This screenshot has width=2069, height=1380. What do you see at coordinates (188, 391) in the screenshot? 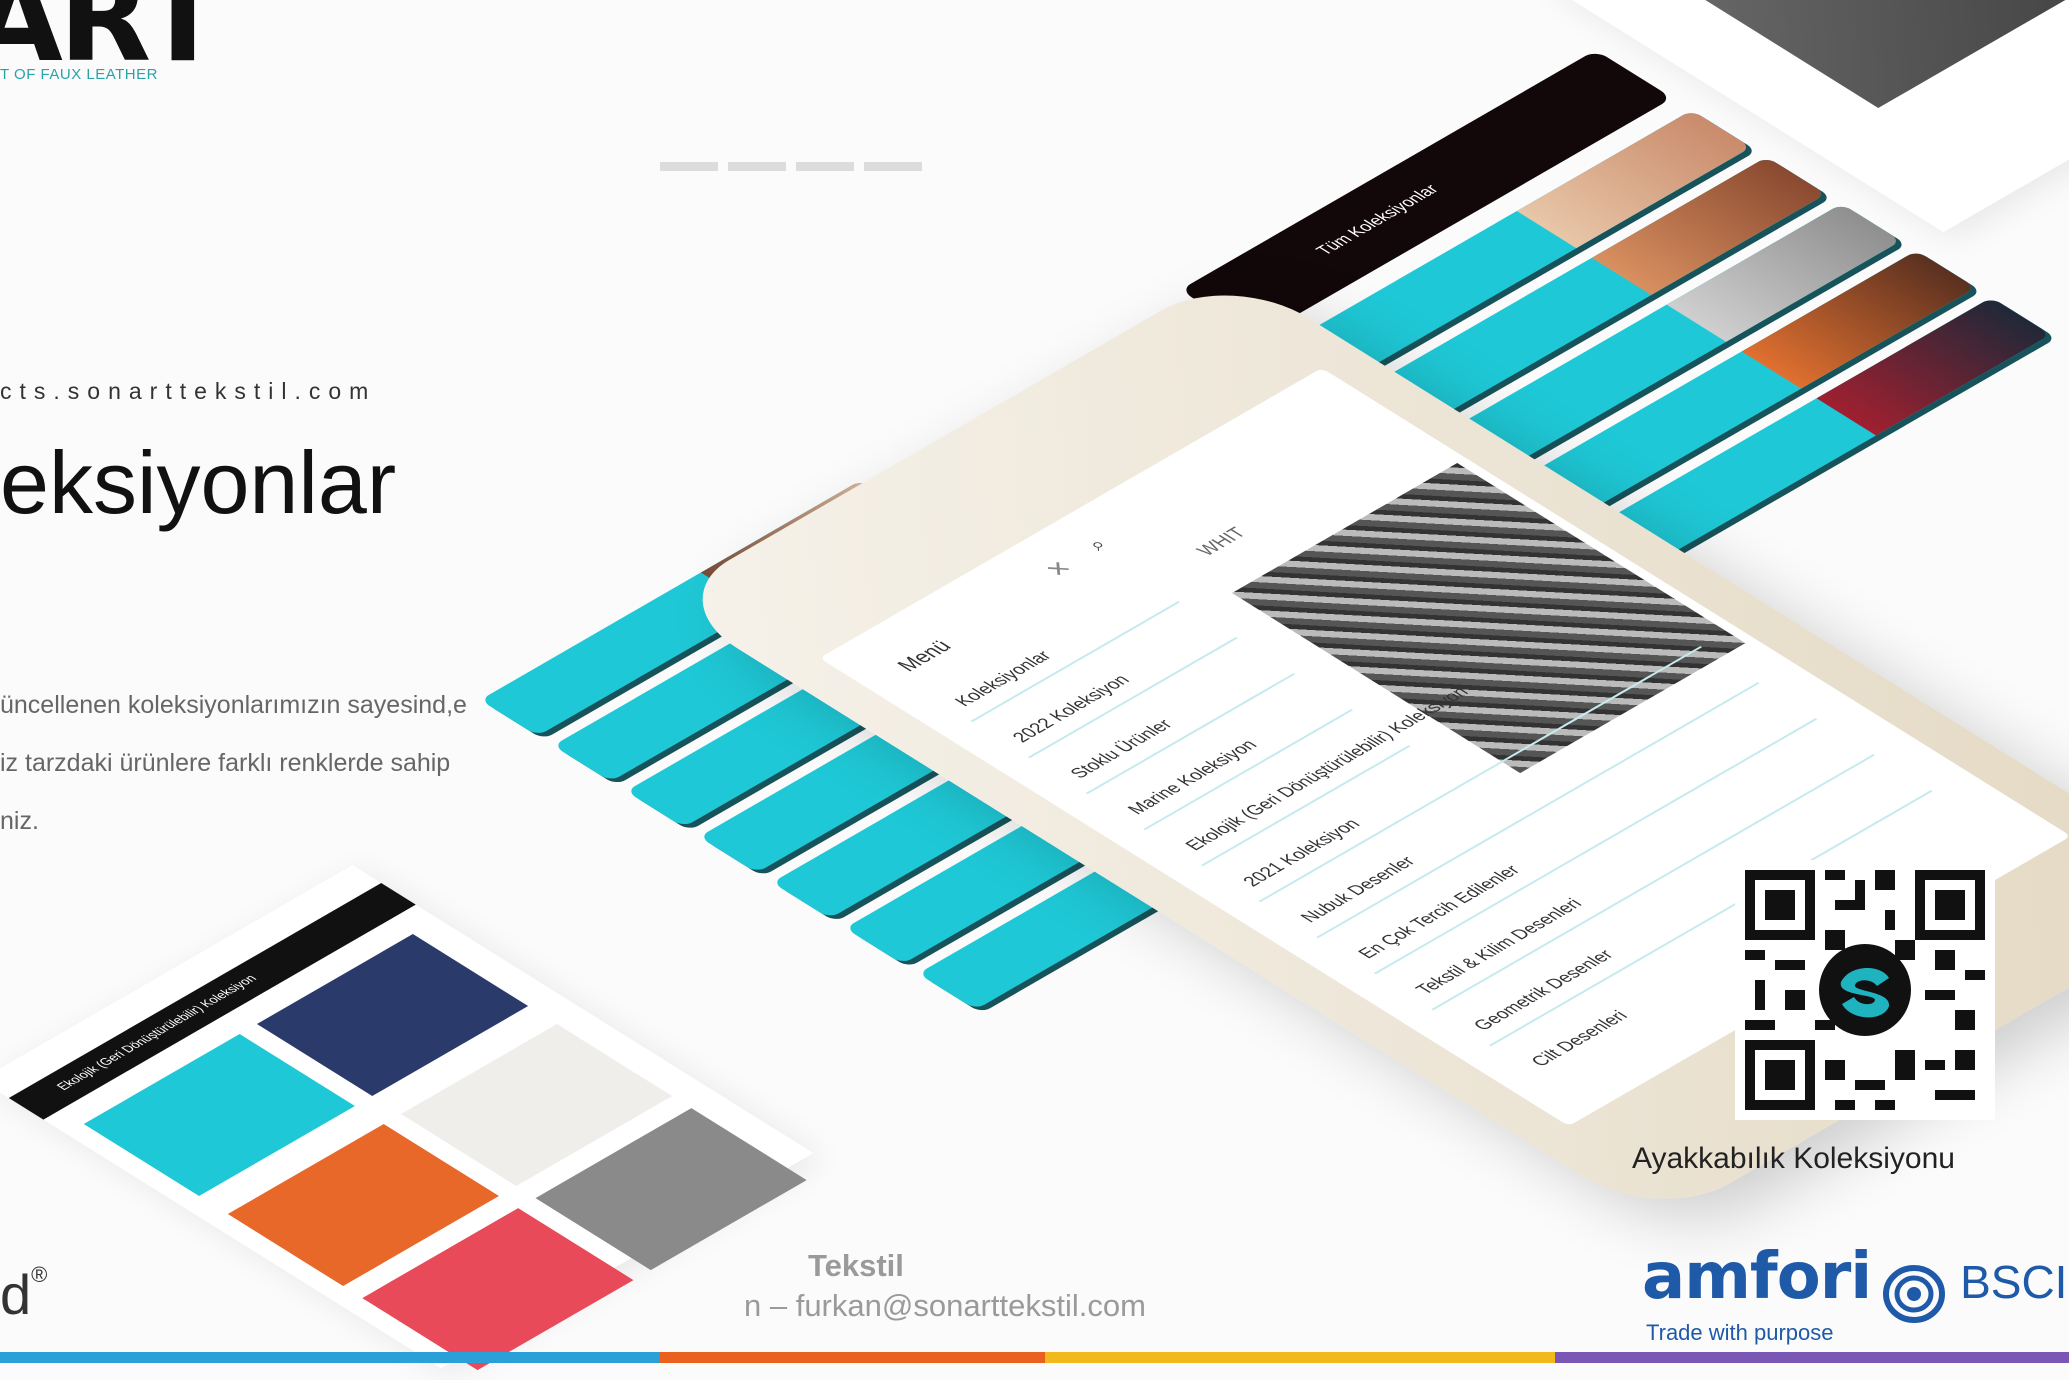
I see `site-url: cts.sonarttekstil.com` at bounding box center [188, 391].